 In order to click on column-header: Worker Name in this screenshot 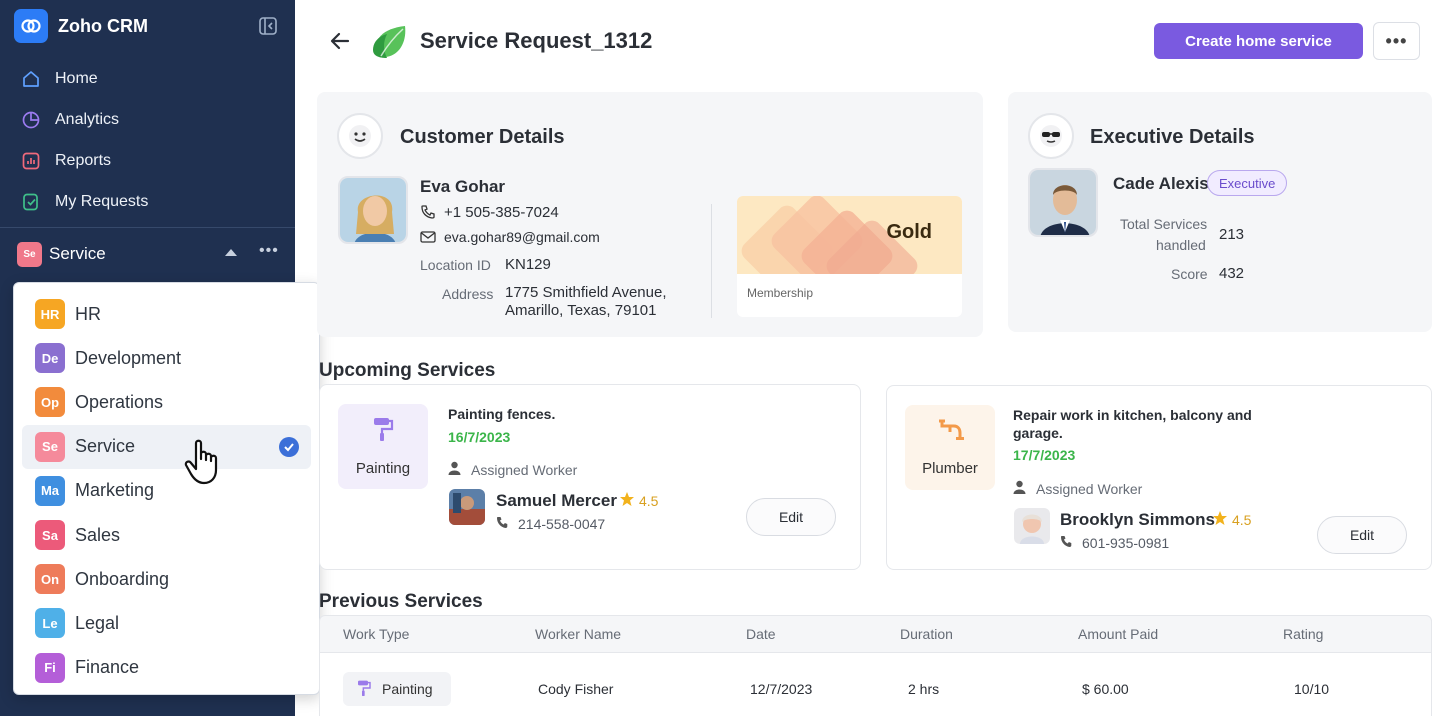, I will do `click(578, 634)`.